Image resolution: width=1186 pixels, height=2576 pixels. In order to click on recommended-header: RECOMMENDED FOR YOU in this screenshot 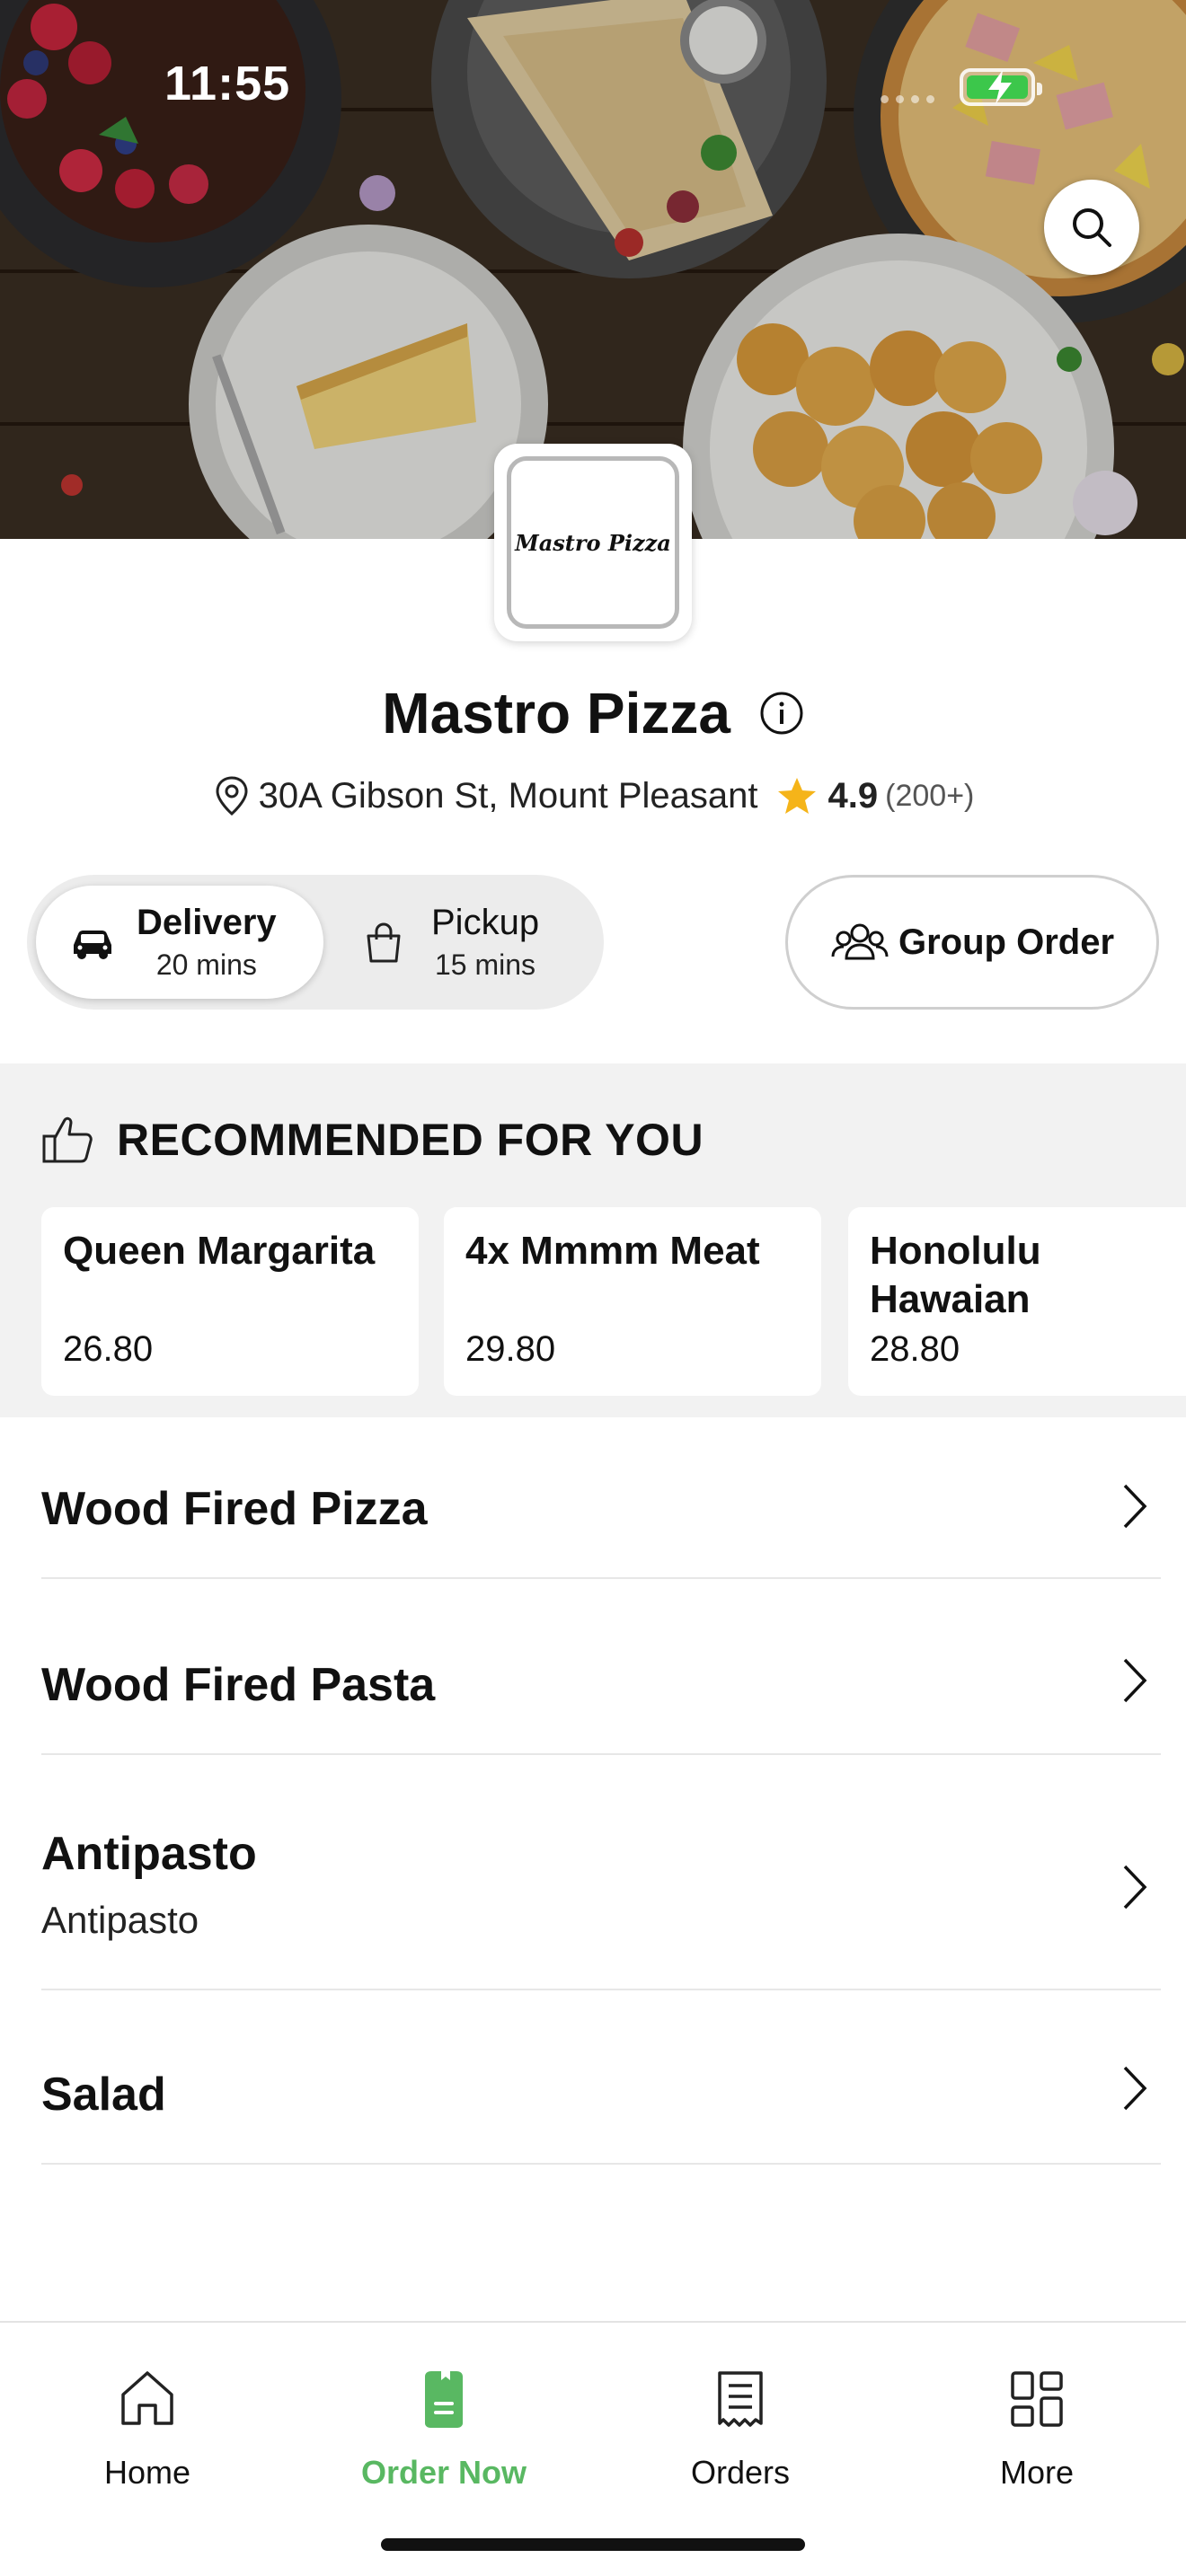, I will do `click(372, 1140)`.